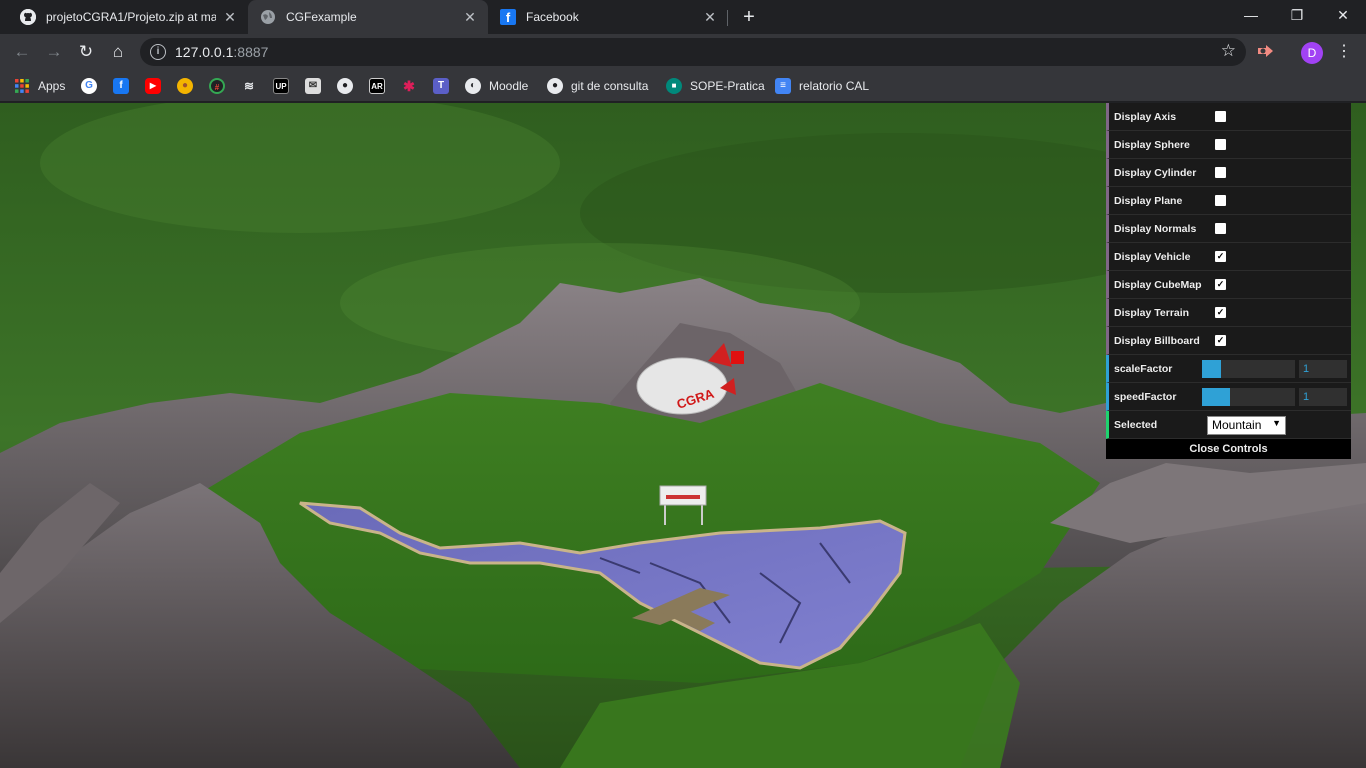  What do you see at coordinates (508, 17) in the screenshot?
I see `facebook-icon: f` at bounding box center [508, 17].